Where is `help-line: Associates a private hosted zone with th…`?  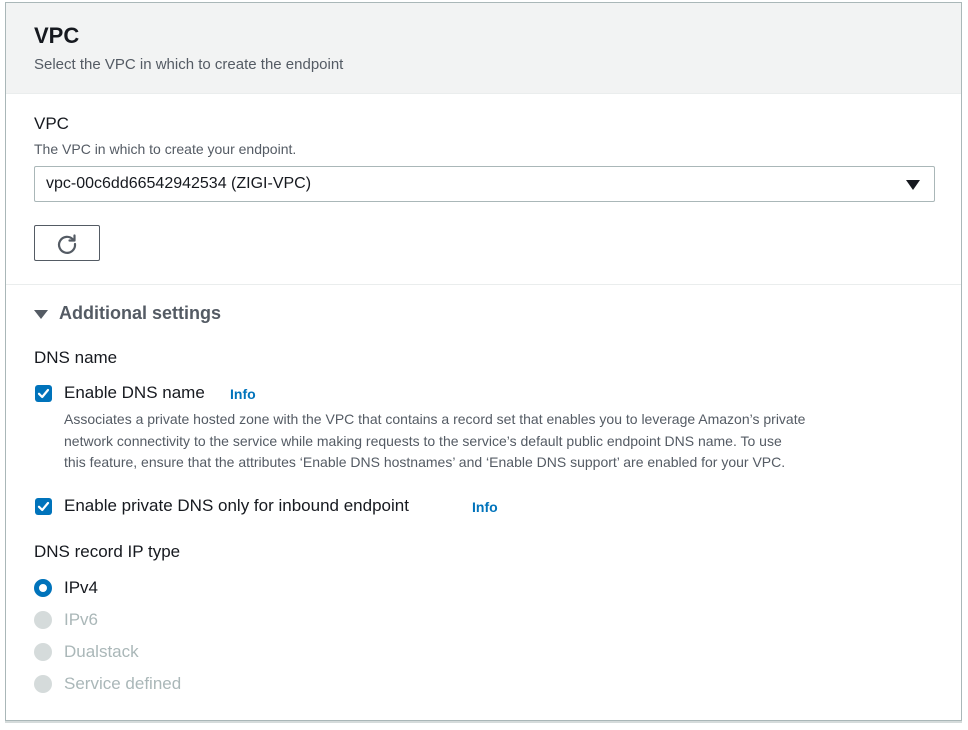 help-line: Associates a private hosted zone with th… is located at coordinates (435, 419).